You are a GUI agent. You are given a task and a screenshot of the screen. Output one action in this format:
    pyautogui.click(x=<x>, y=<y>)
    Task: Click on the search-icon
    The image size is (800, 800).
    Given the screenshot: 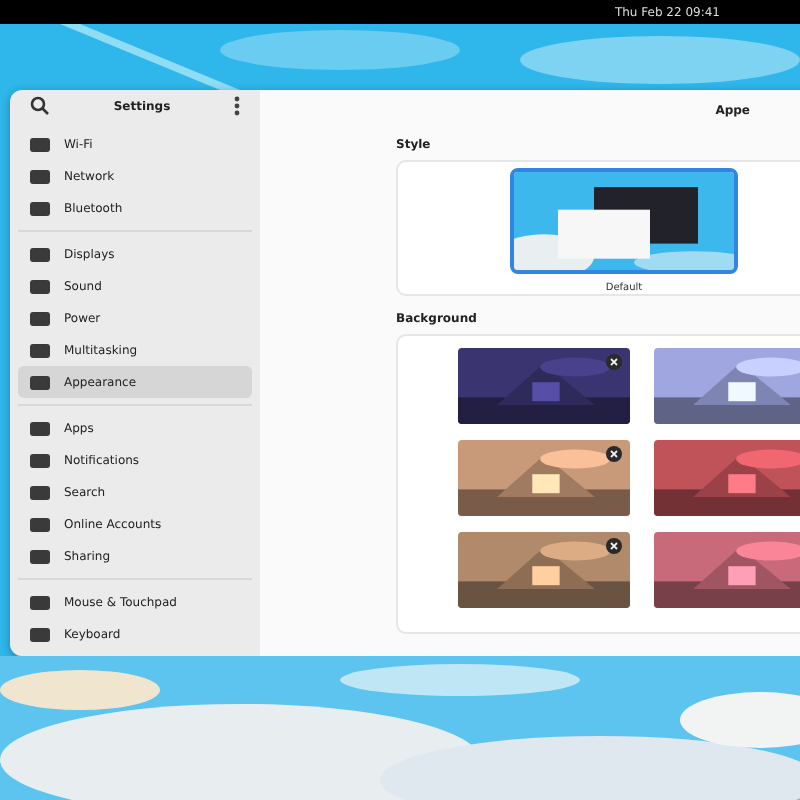 What is the action you would take?
    pyautogui.click(x=40, y=106)
    